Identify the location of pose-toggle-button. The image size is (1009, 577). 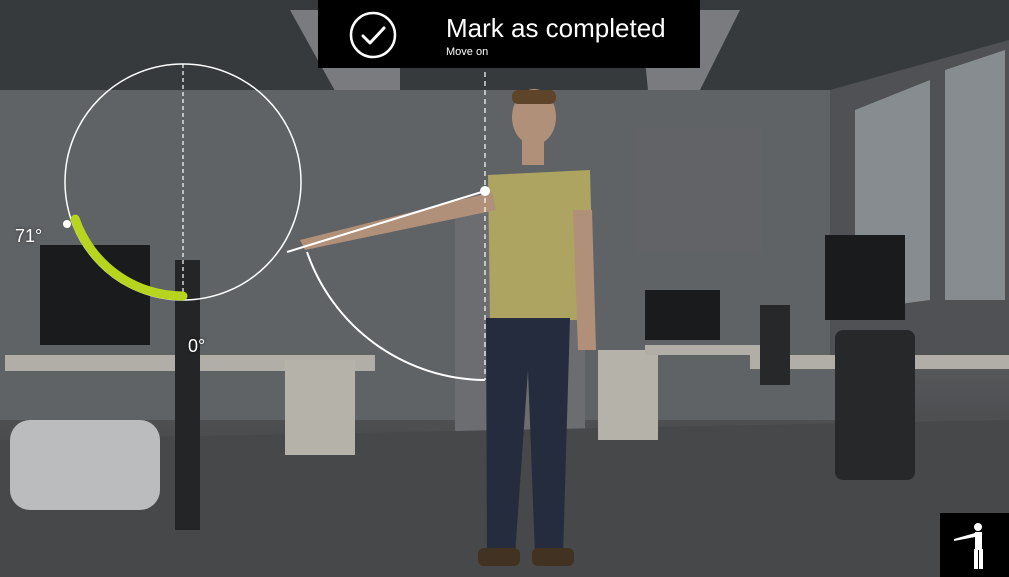
(974, 545).